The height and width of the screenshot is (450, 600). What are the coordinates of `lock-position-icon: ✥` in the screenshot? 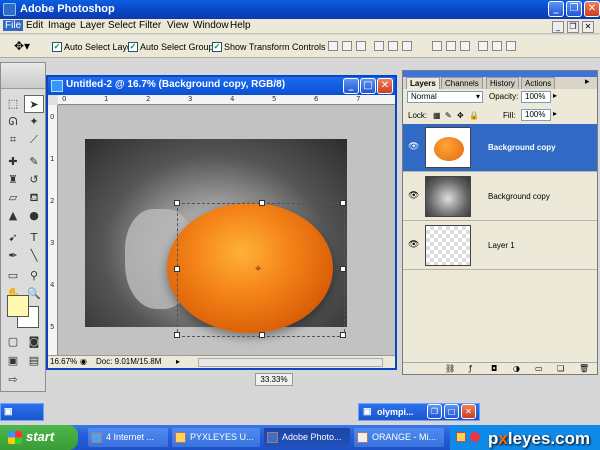 It's located at (460, 115).